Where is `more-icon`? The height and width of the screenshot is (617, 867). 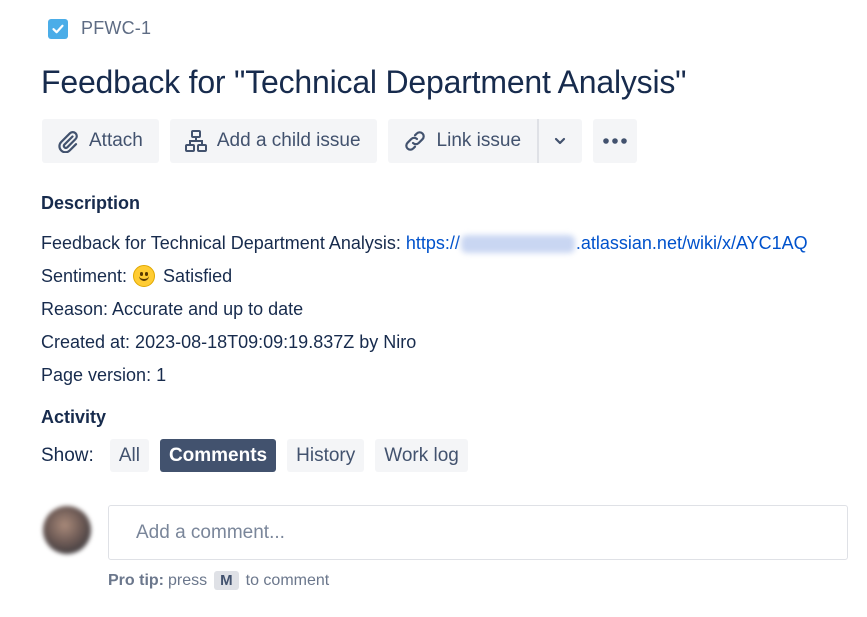 more-icon is located at coordinates (615, 141).